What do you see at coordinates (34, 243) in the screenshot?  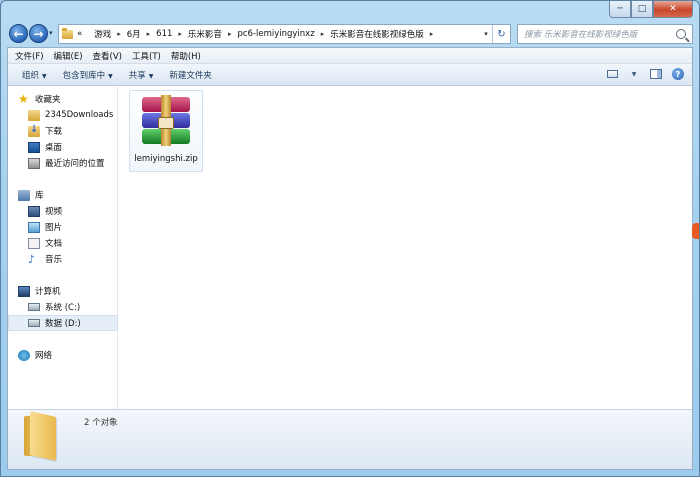 I see `document-icon` at bounding box center [34, 243].